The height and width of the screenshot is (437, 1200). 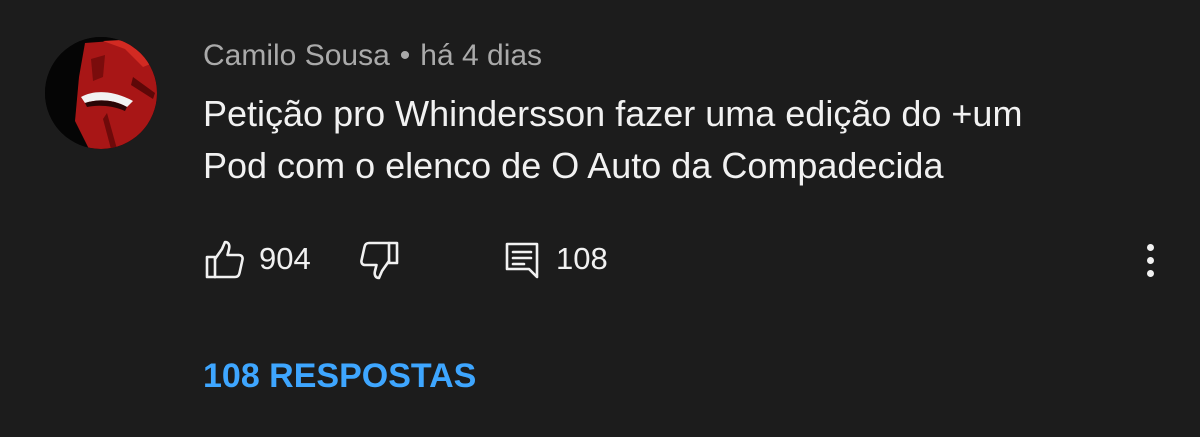 I want to click on like-button, so click(x=225, y=260).